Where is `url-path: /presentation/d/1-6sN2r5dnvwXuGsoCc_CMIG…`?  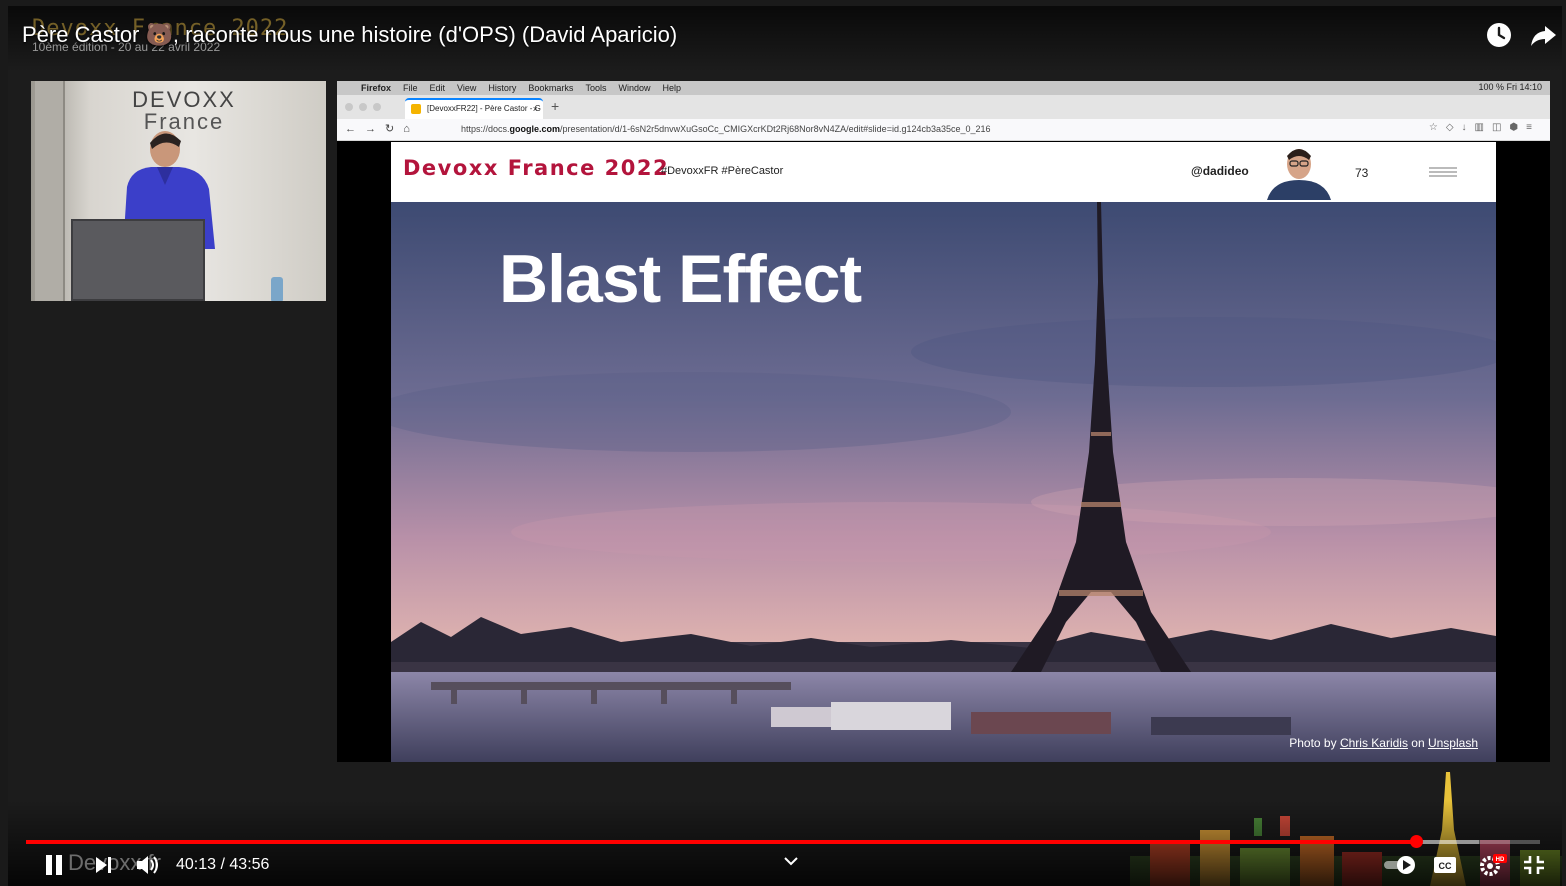
url-path: /presentation/d/1-6sN2r5dnvwXuGsoCc_CMIG… is located at coordinates (775, 129).